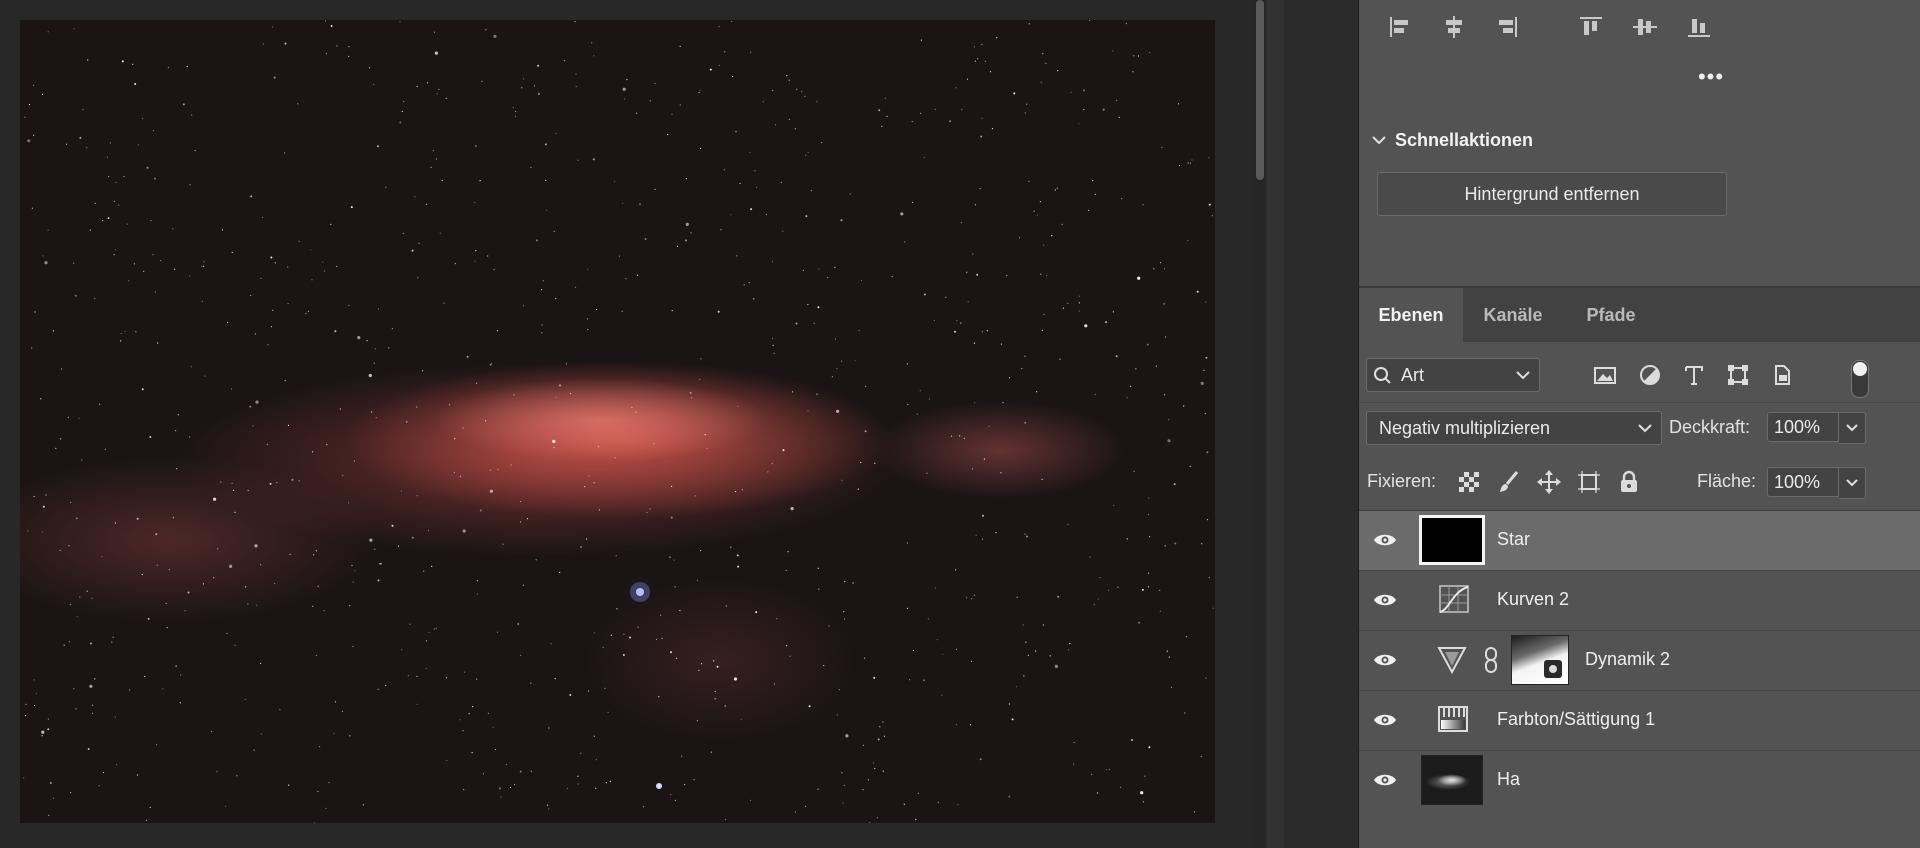 The height and width of the screenshot is (848, 1920). What do you see at coordinates (1852, 428) in the screenshot?
I see `opacity-dropdown` at bounding box center [1852, 428].